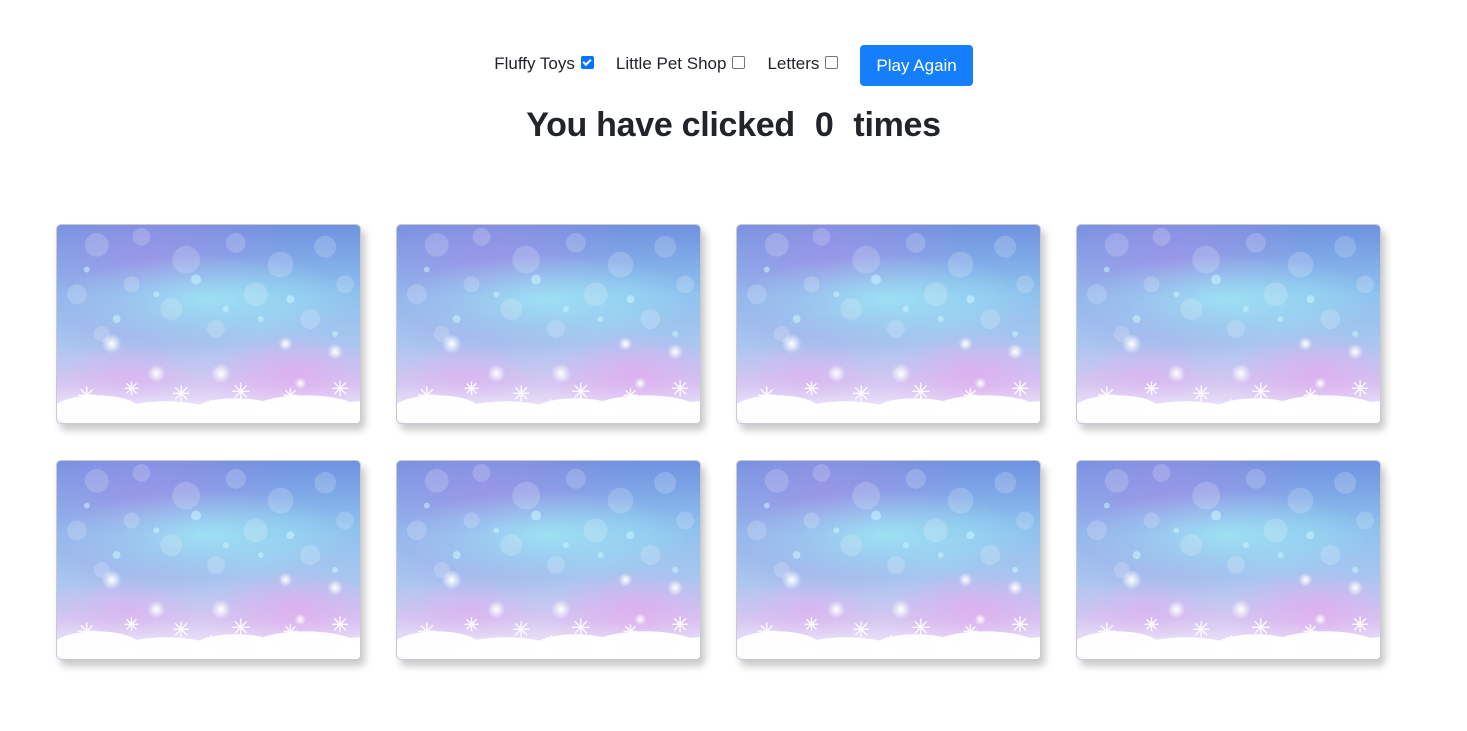  I want to click on option-letters-checkbox, so click(832, 62).